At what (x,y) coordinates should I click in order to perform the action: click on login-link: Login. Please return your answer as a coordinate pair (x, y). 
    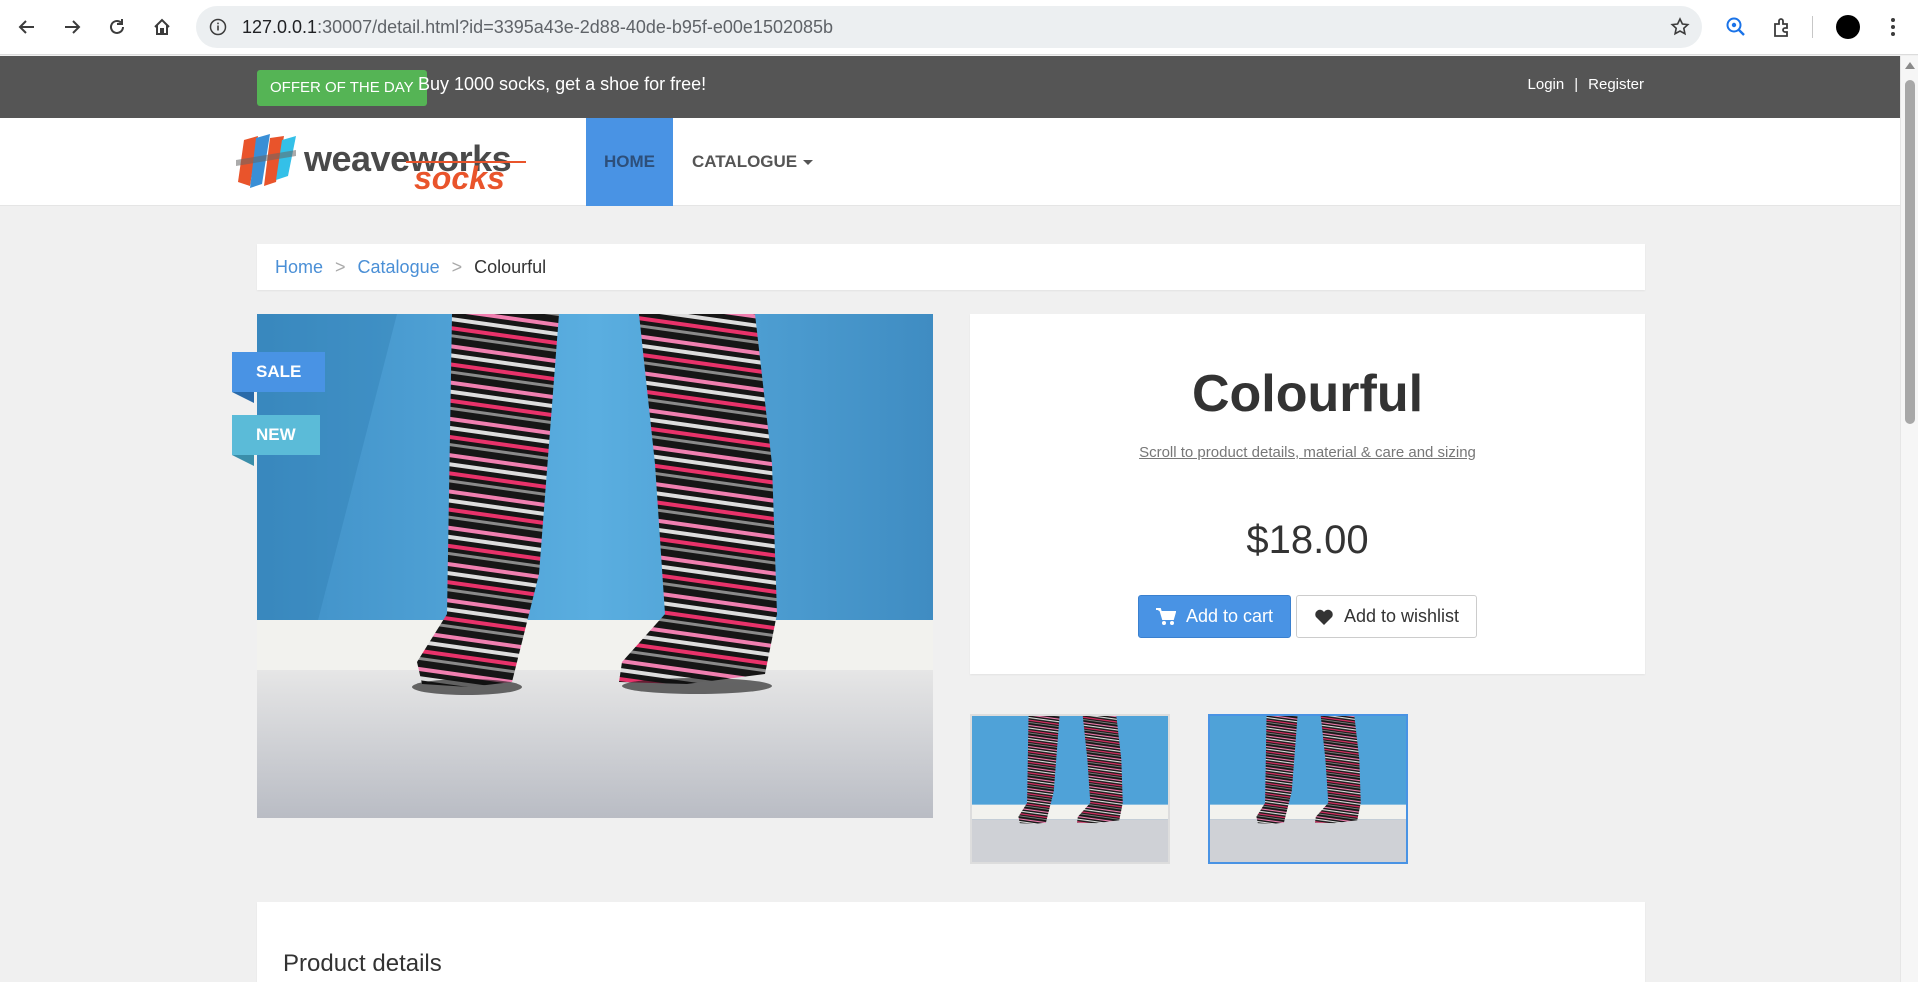
    Looking at the image, I should click on (1546, 84).